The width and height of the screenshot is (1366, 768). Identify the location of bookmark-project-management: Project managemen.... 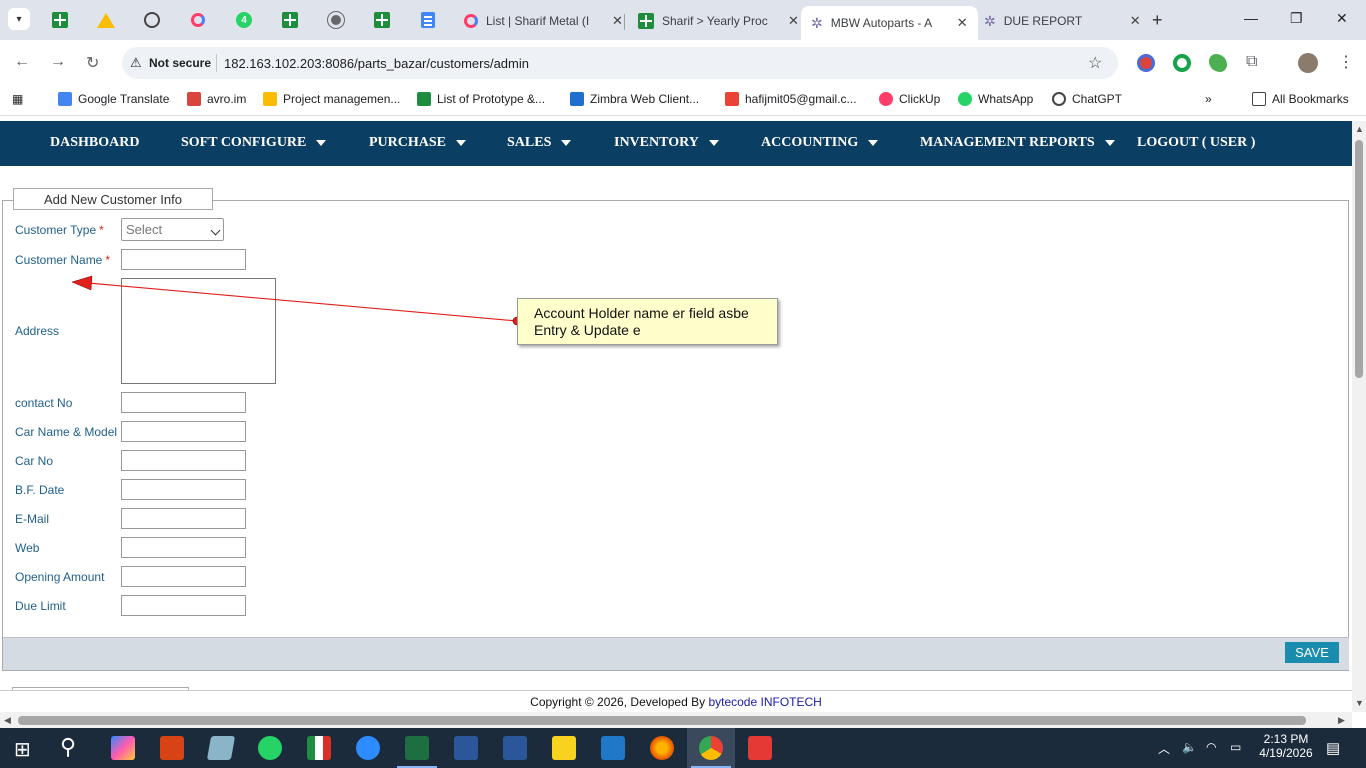
(331, 99).